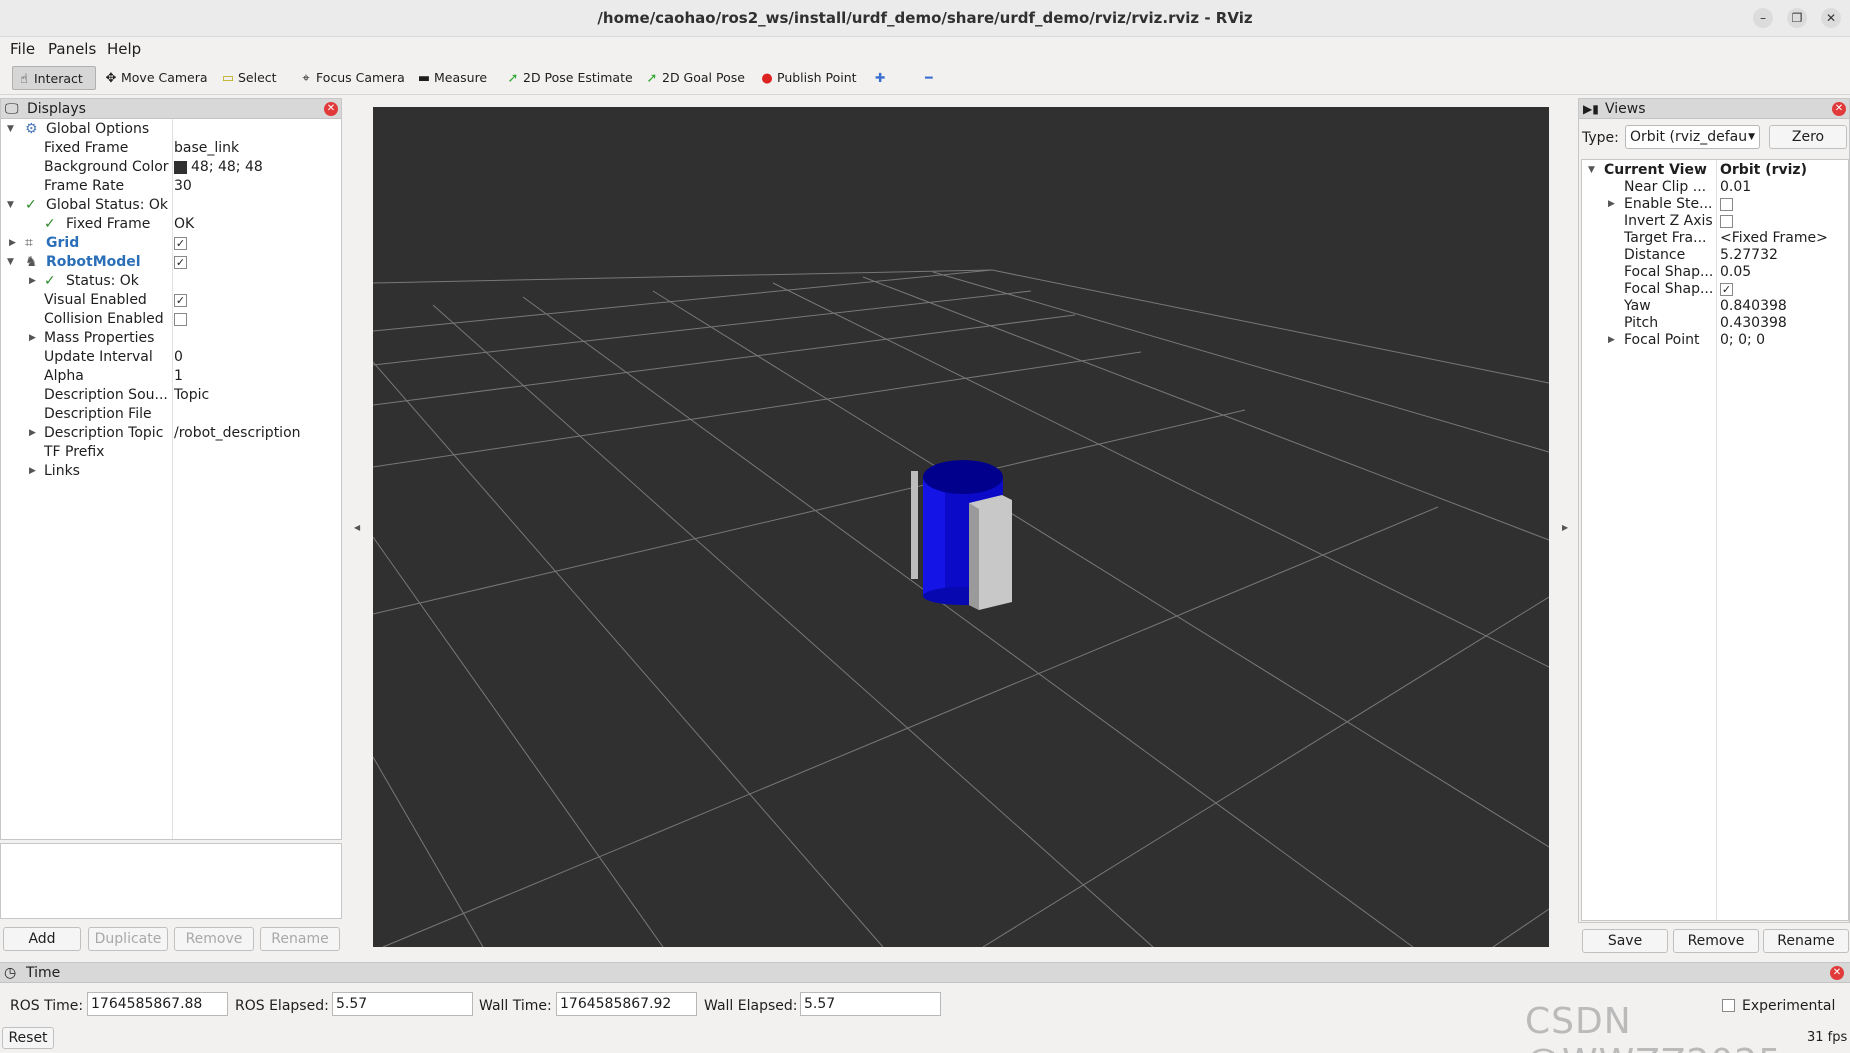  What do you see at coordinates (963, 477) in the screenshot?
I see `robot-base-top` at bounding box center [963, 477].